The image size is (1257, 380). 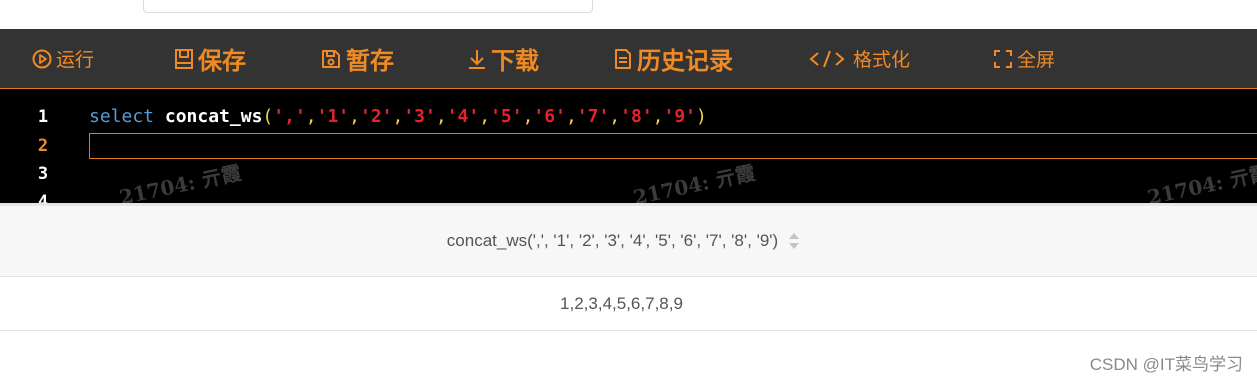 What do you see at coordinates (477, 59) in the screenshot?
I see `download-icon` at bounding box center [477, 59].